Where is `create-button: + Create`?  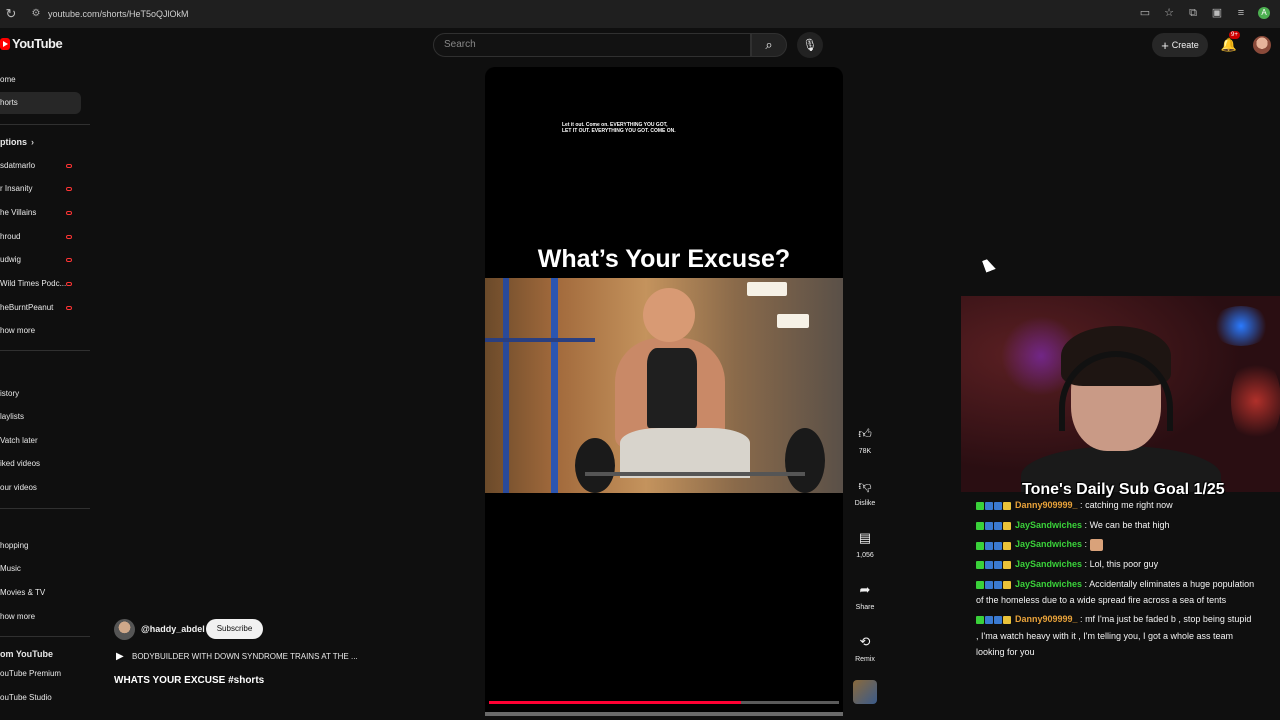
create-button: + Create is located at coordinates (1180, 45).